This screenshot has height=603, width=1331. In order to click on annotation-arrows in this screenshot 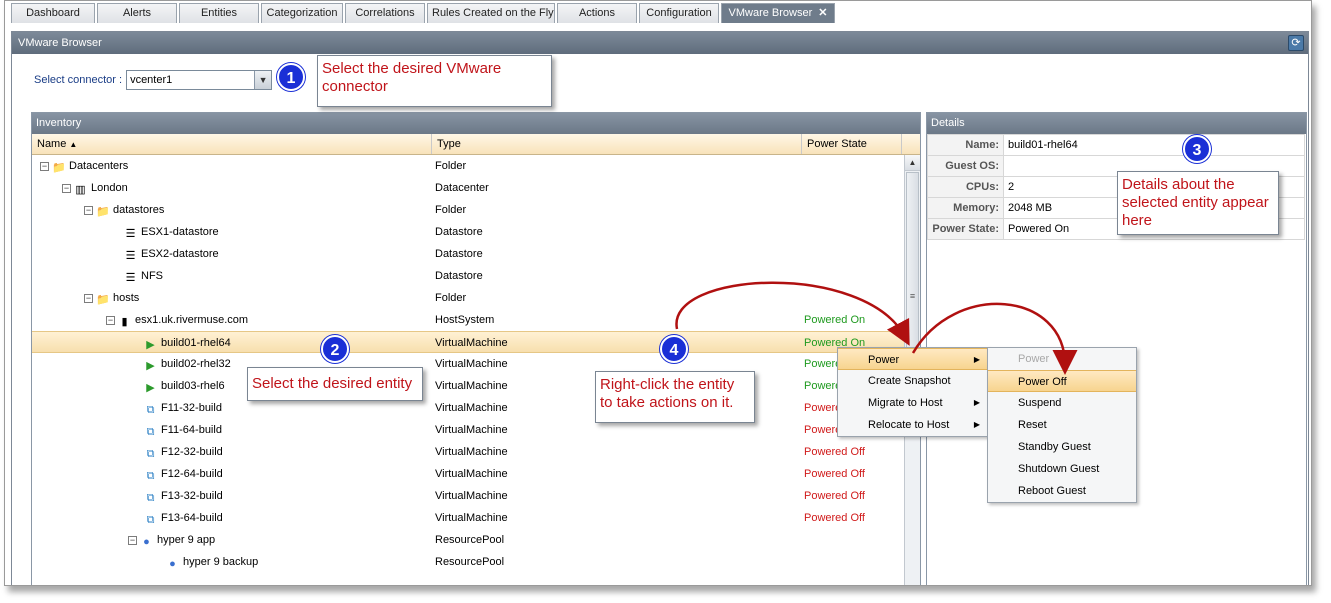, I will do `click(876, 328)`.